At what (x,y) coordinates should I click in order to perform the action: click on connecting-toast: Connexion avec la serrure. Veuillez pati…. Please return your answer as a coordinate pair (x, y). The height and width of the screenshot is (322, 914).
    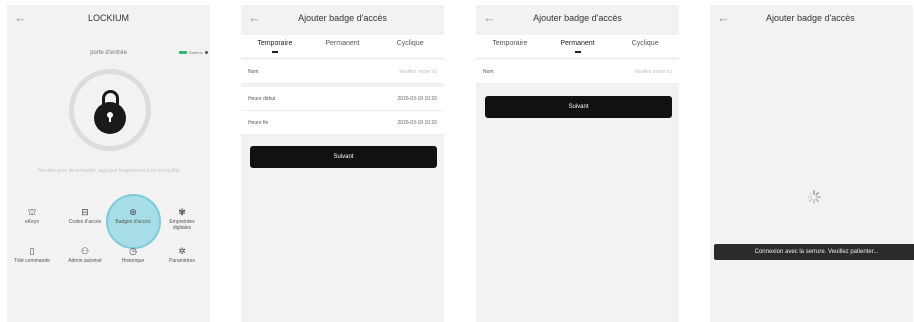
    Looking at the image, I should click on (814, 252).